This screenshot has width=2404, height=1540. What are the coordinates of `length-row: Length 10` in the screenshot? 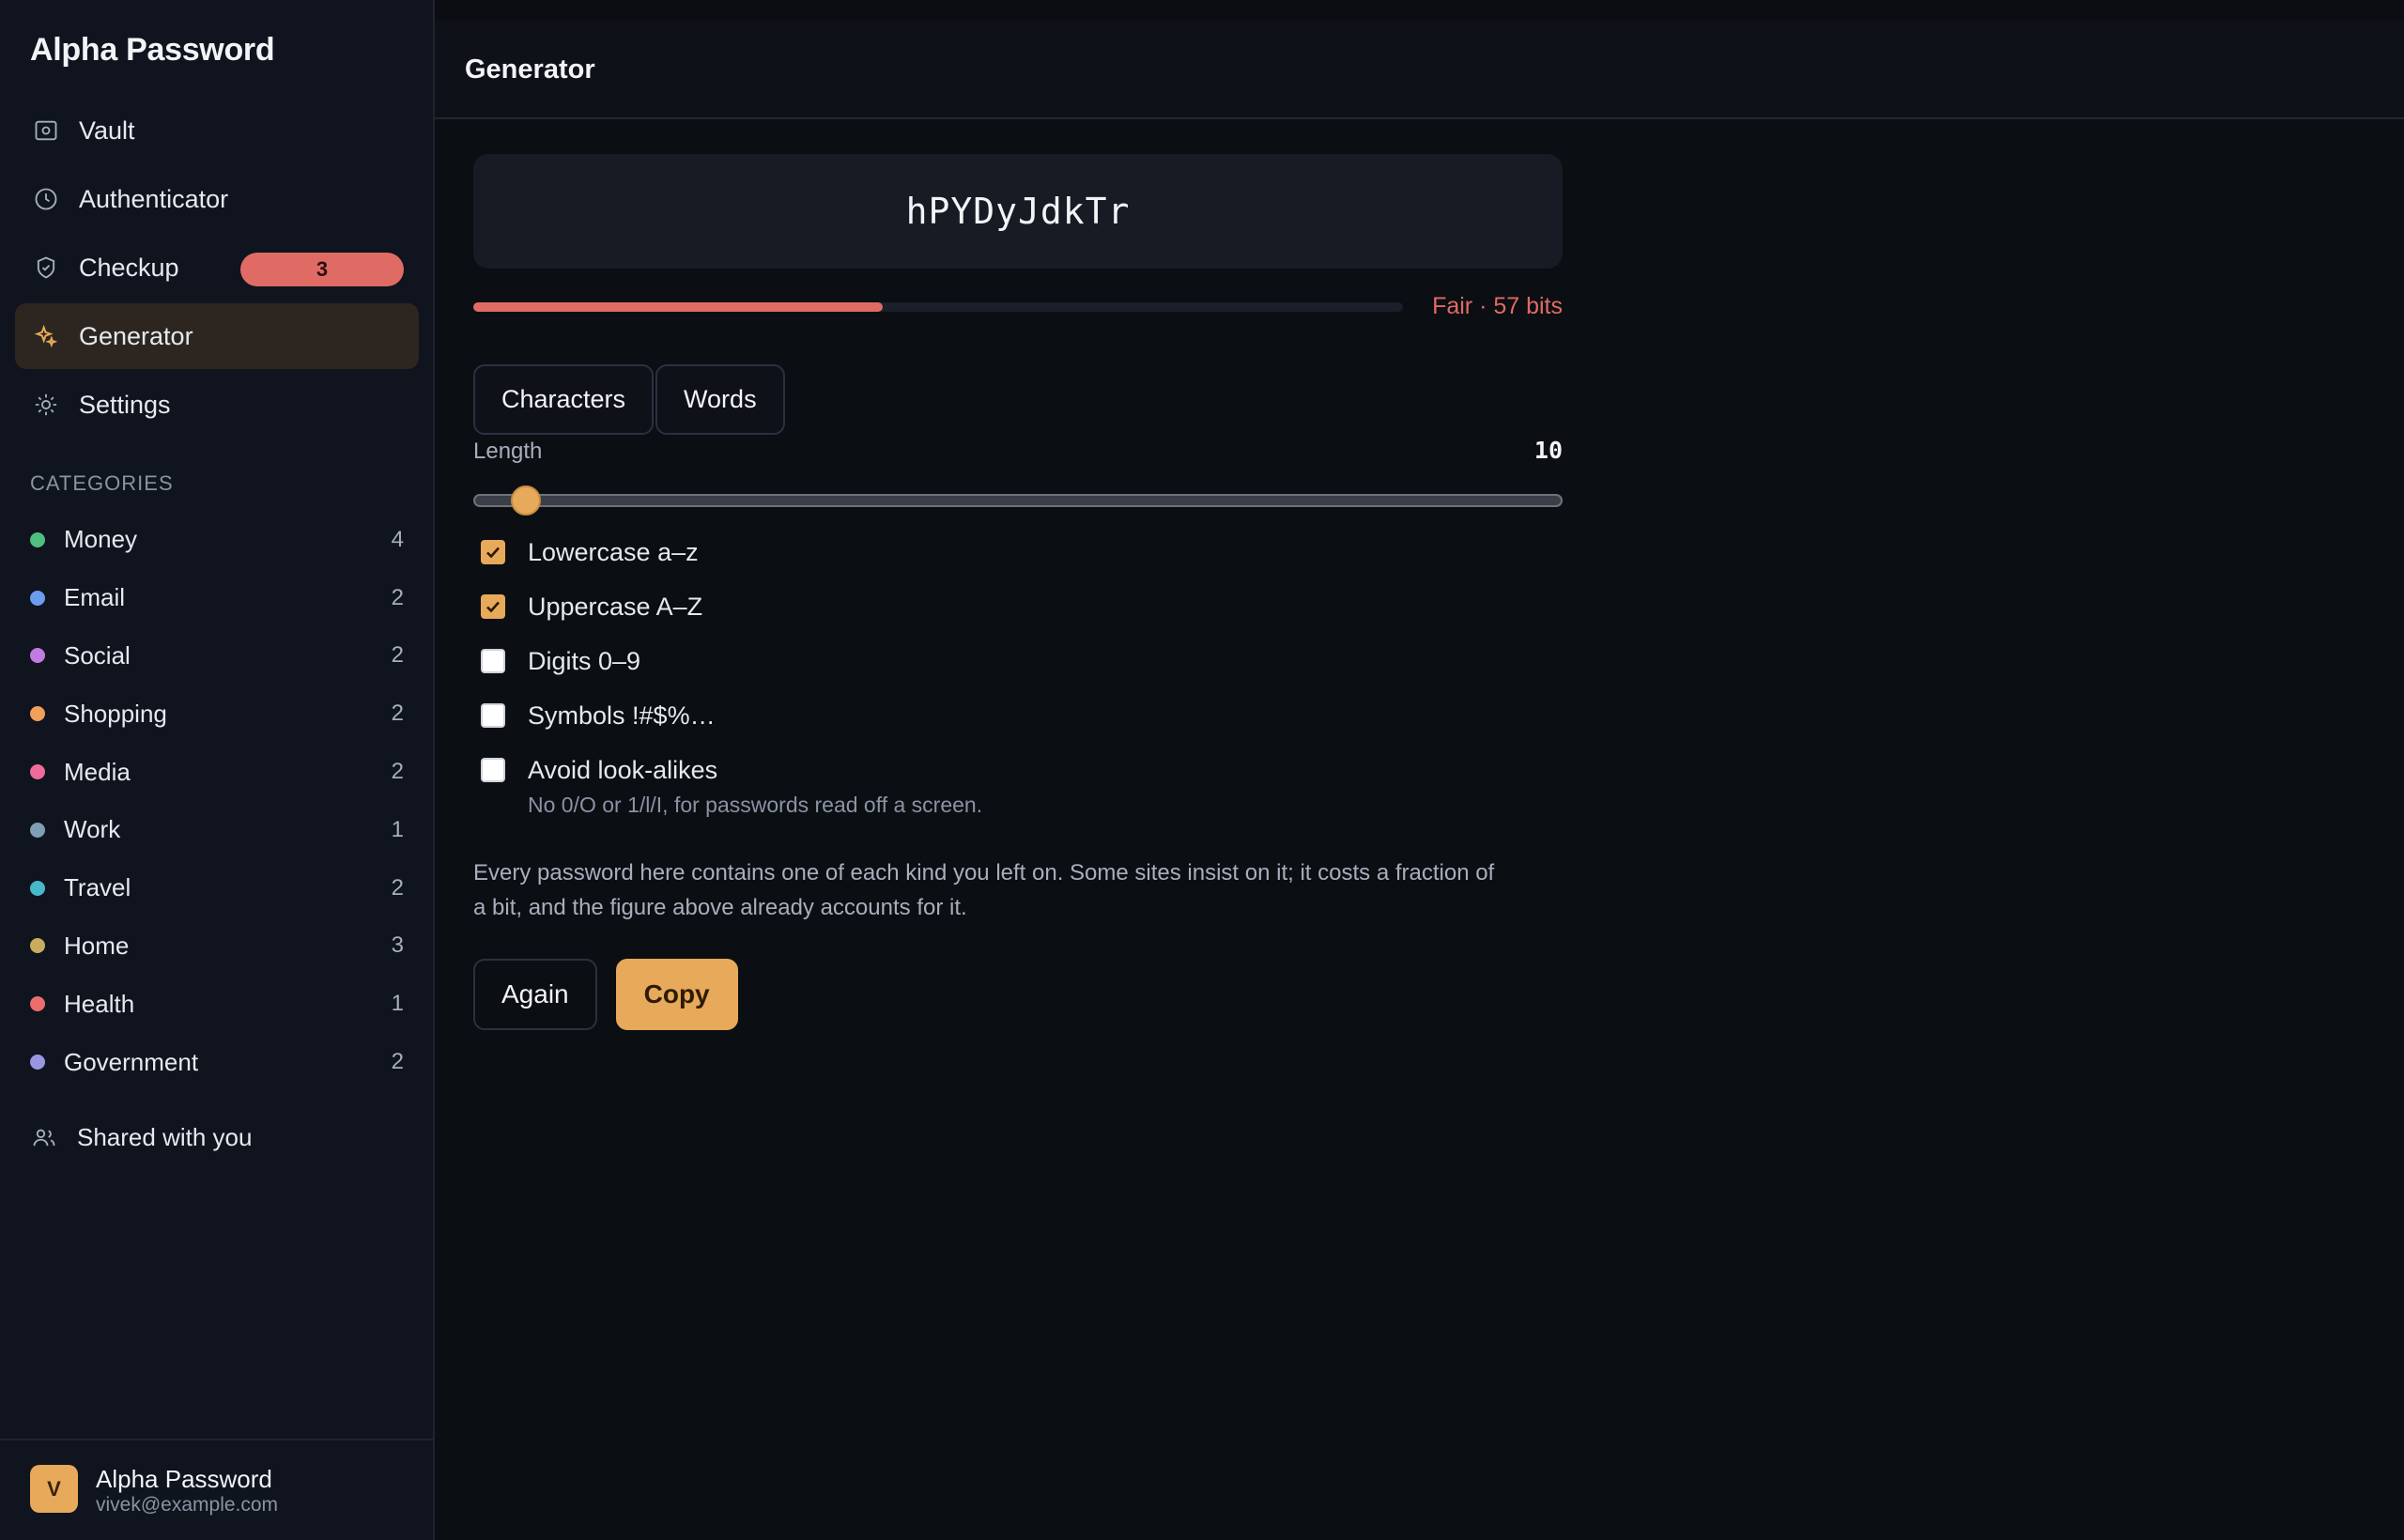 It's located at (1018, 456).